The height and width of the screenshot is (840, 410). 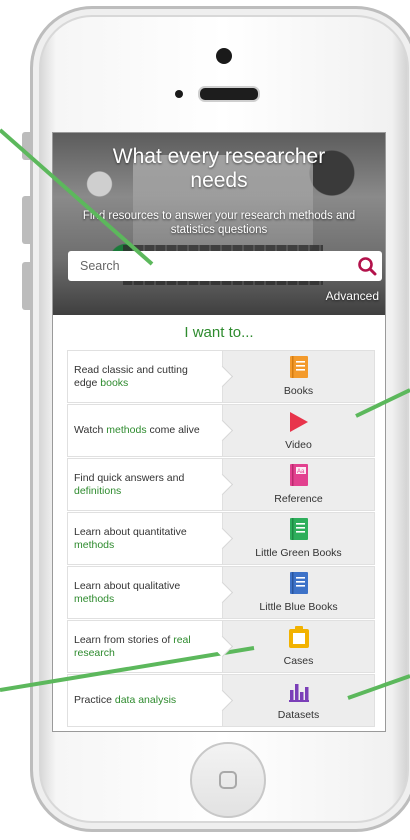 I want to click on resource-button-reference: Aa Reference, so click(x=298, y=484).